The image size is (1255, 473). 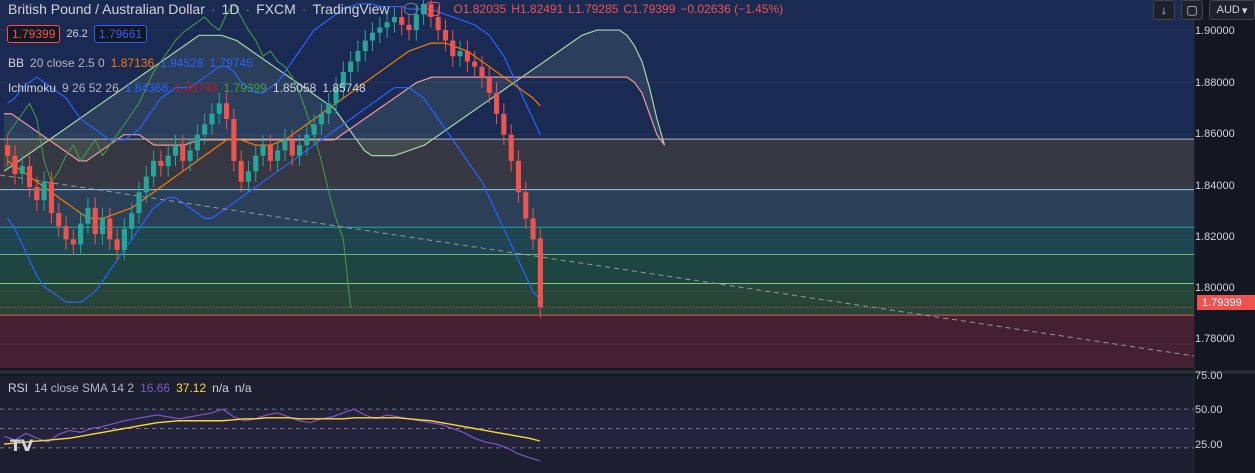 I want to click on symbol-title: British Pound / Australian Dollar, so click(x=102, y=9).